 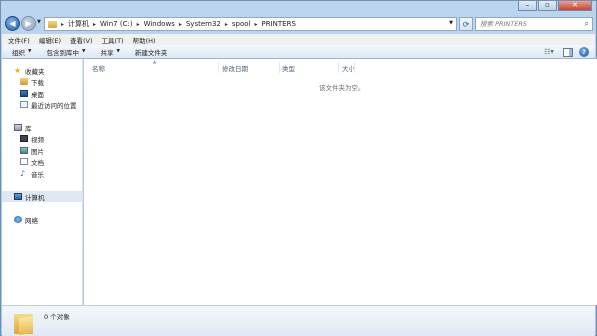 I want to click on forward-arrow-icon: ▶, so click(x=28, y=23).